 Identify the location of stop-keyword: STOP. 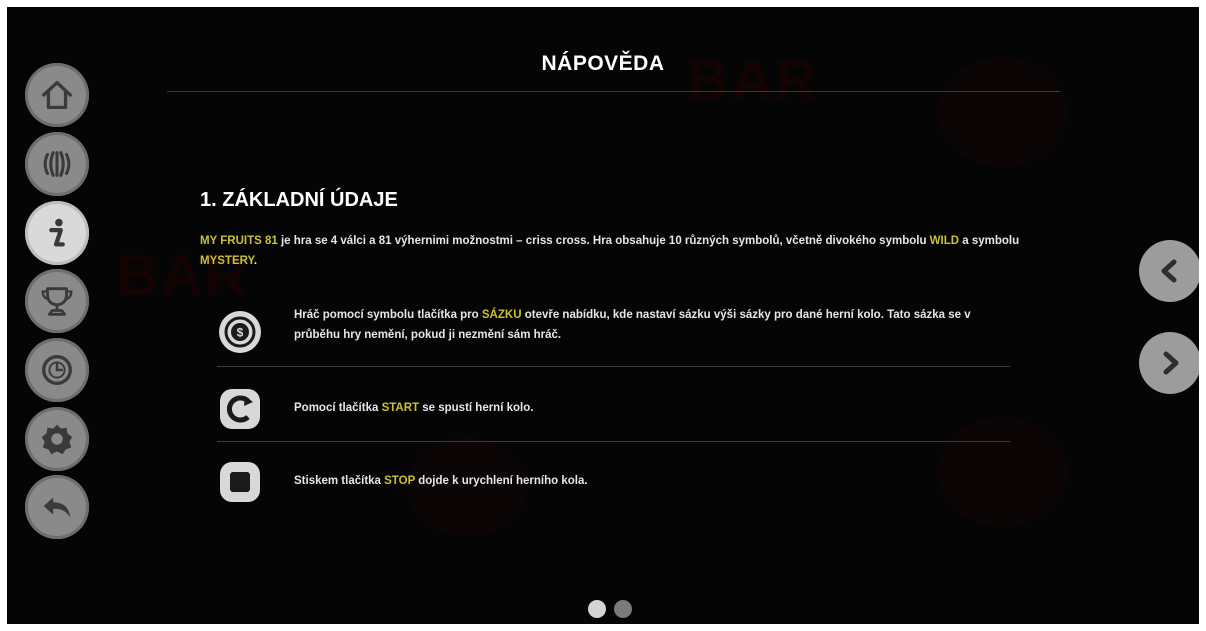
(400, 481).